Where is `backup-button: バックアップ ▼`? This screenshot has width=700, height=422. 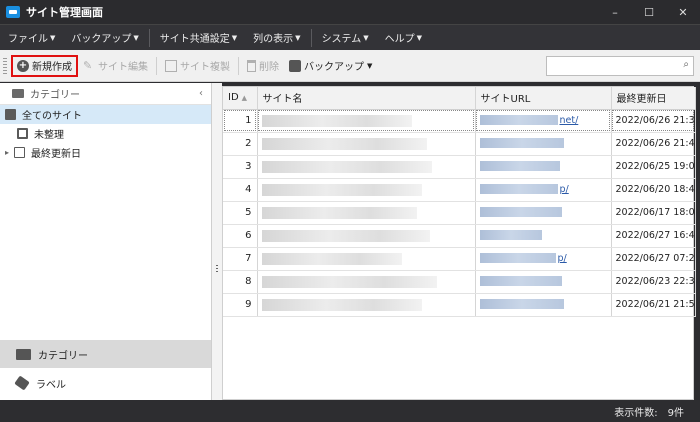 backup-button: バックアップ ▼ is located at coordinates (330, 66).